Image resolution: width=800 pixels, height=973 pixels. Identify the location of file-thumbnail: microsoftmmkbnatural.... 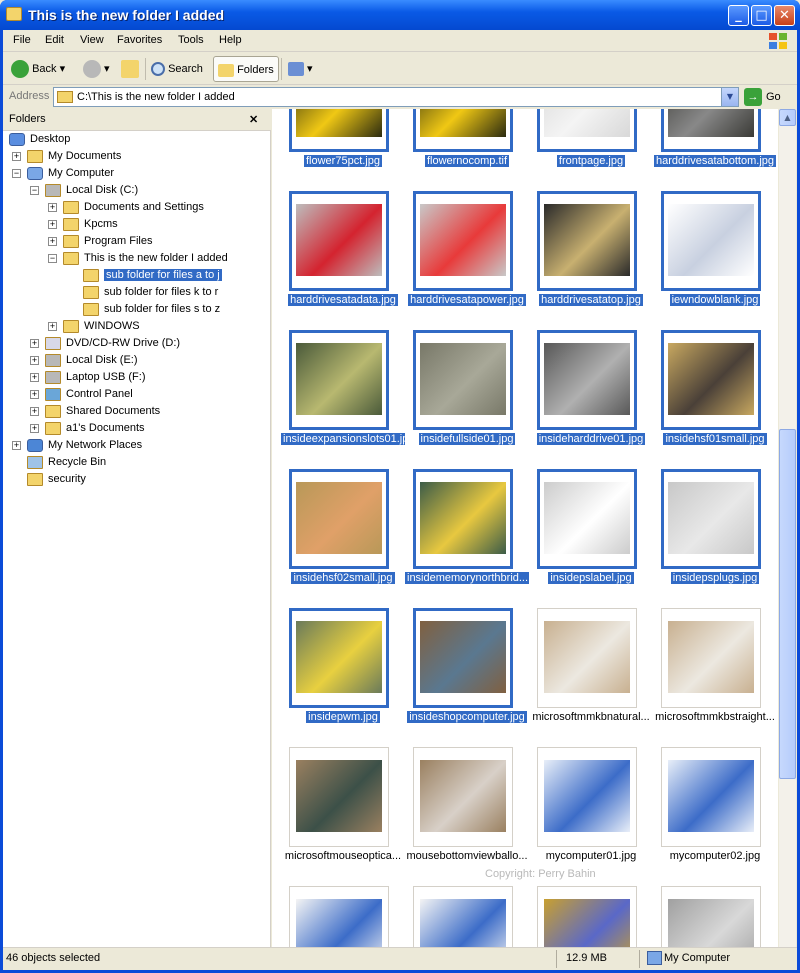
(591, 675).